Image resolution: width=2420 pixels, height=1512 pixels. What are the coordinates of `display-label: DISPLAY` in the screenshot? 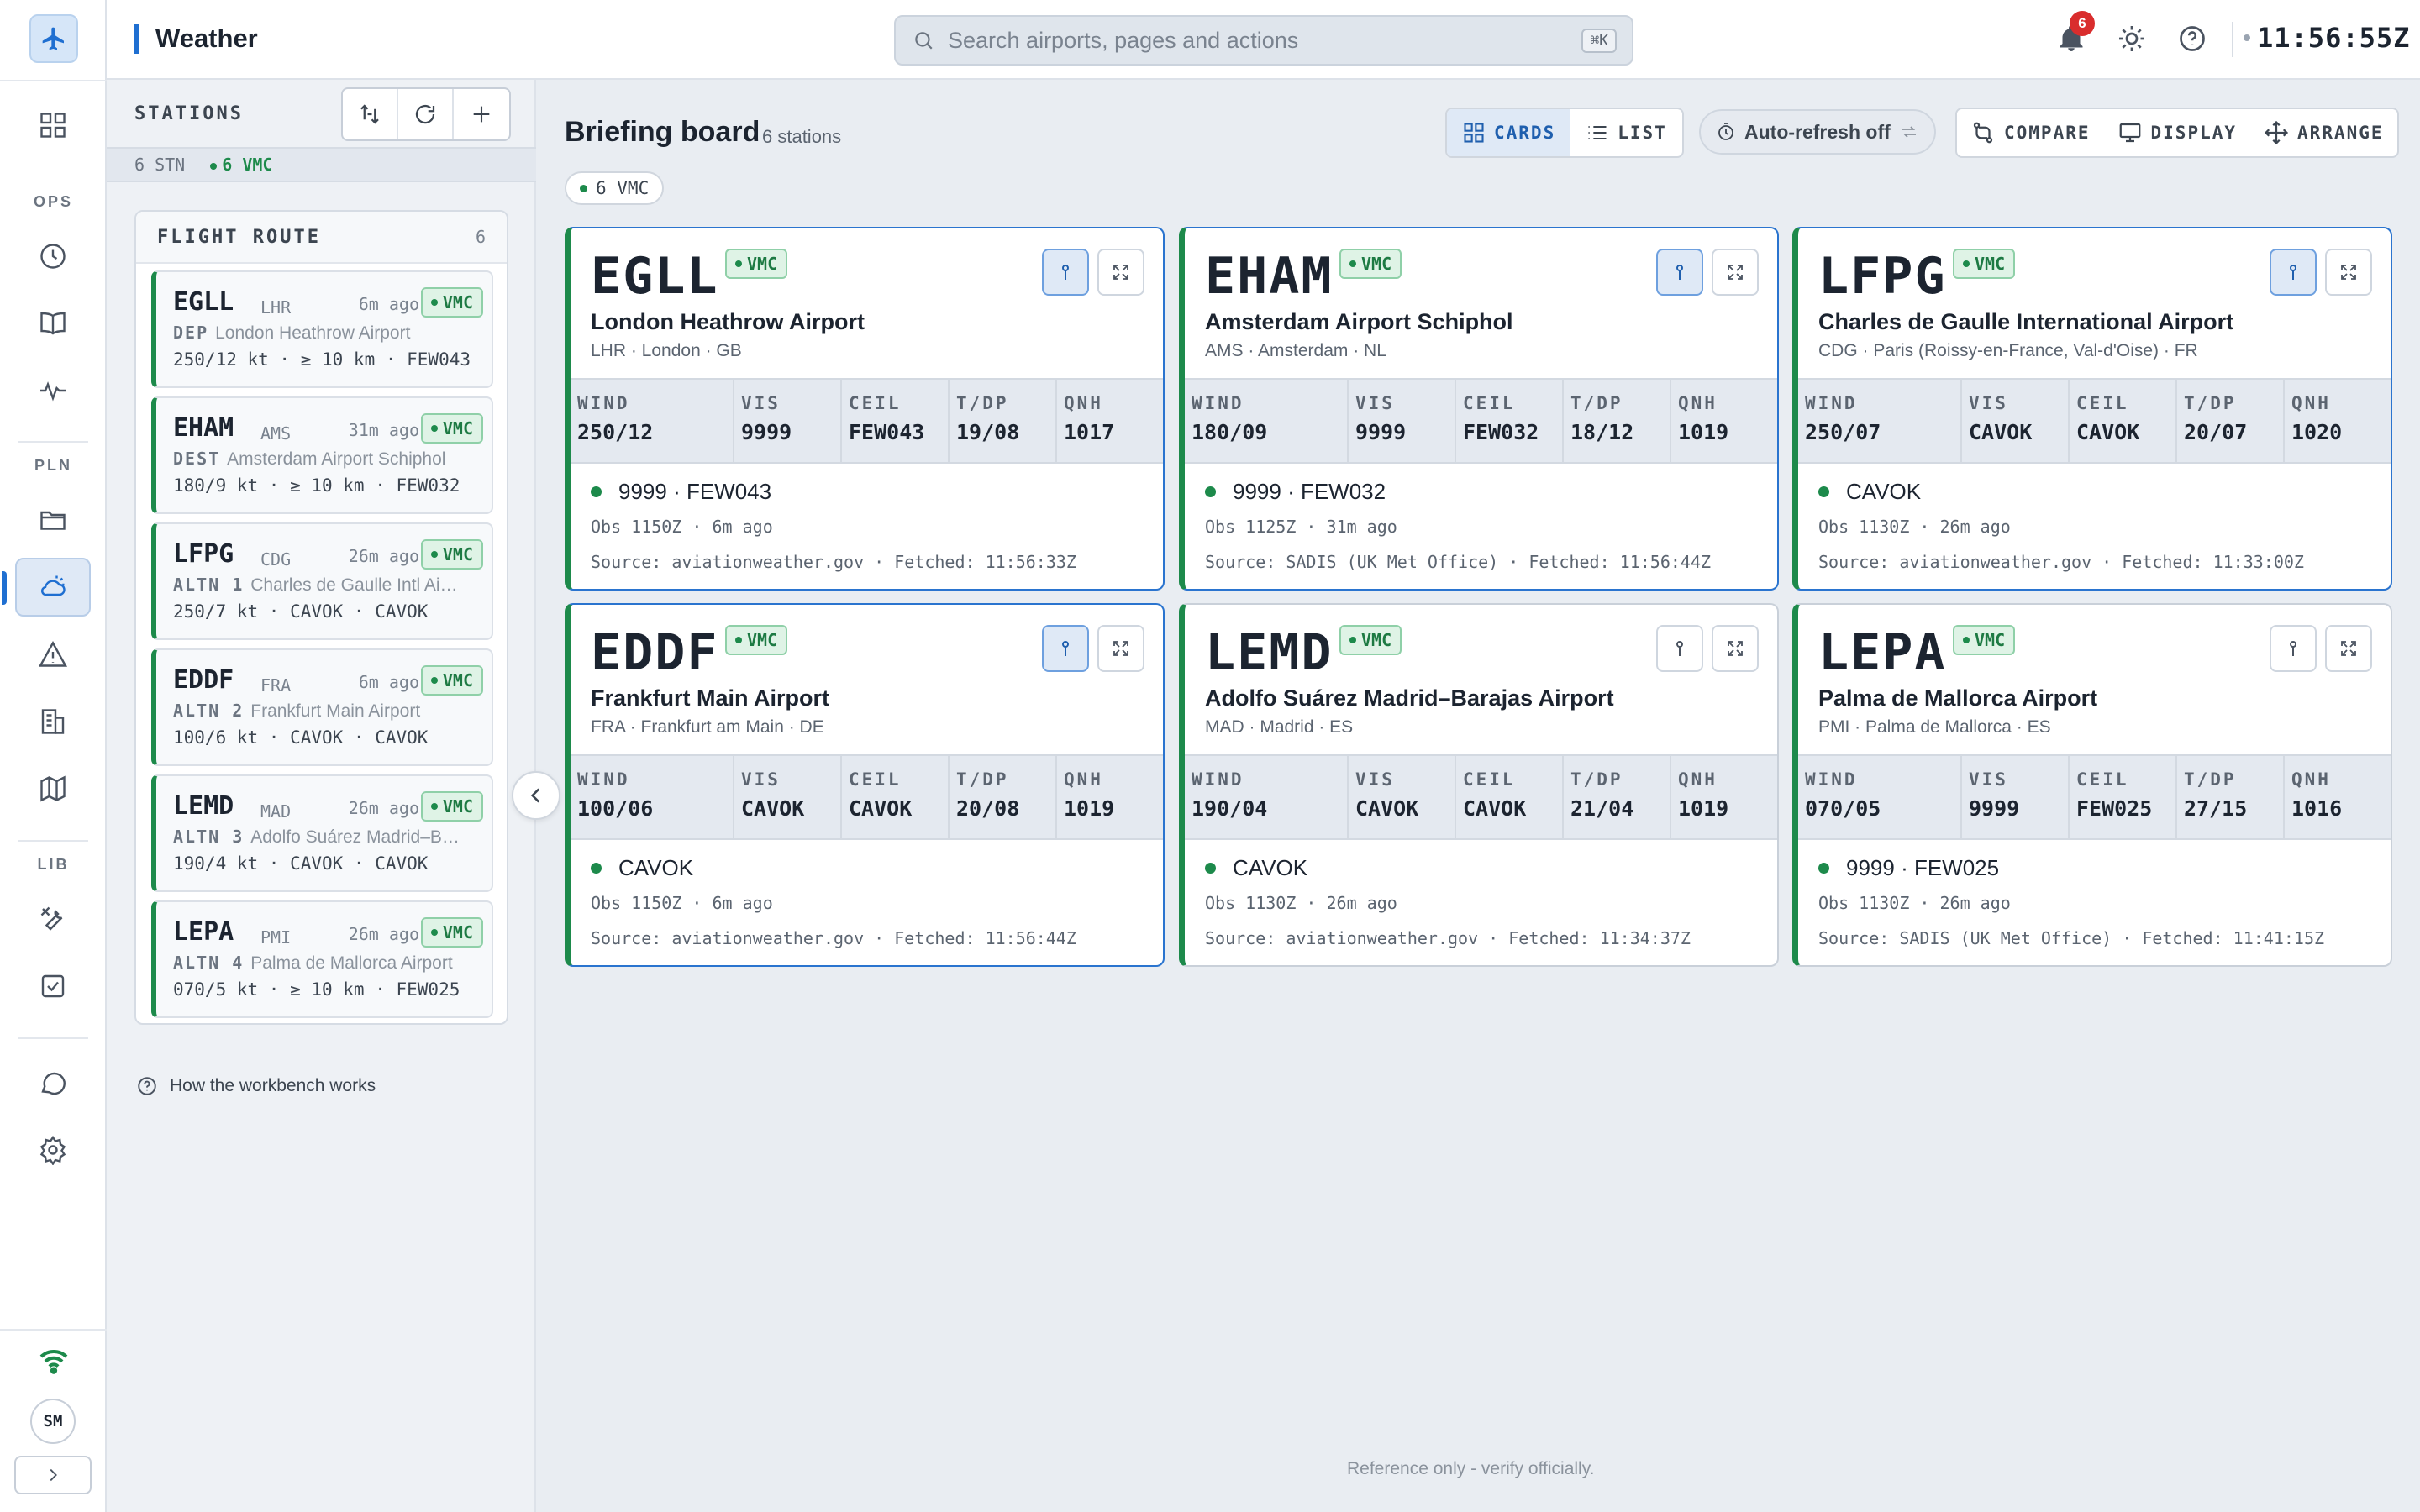 It's located at (2194, 133).